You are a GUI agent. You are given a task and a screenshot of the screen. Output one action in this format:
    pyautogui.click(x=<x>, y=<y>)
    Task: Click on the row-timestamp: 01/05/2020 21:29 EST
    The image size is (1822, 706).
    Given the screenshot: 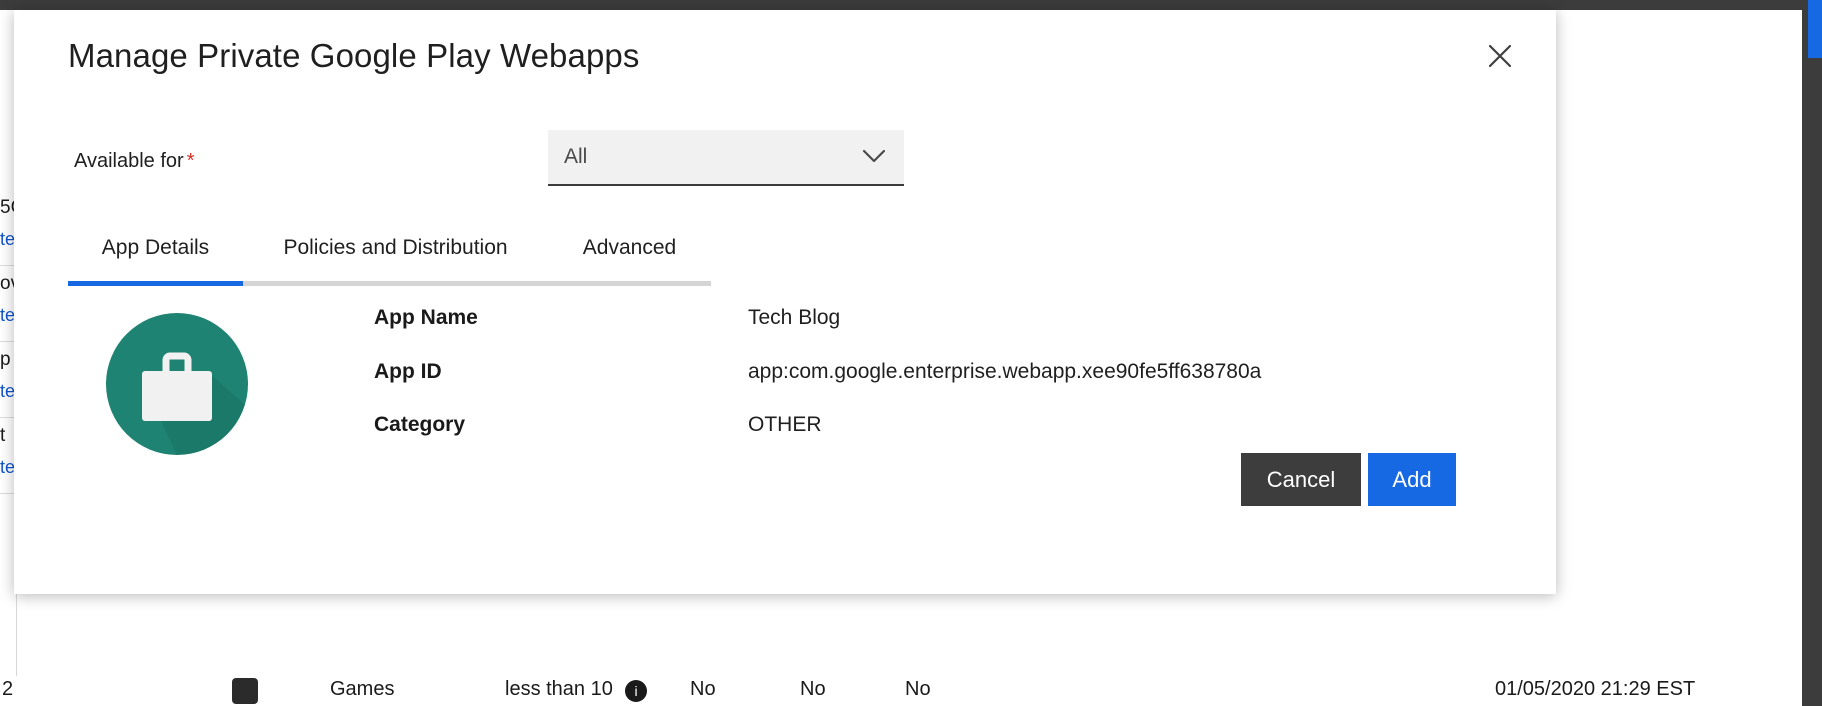 What is the action you would take?
    pyautogui.click(x=1595, y=689)
    